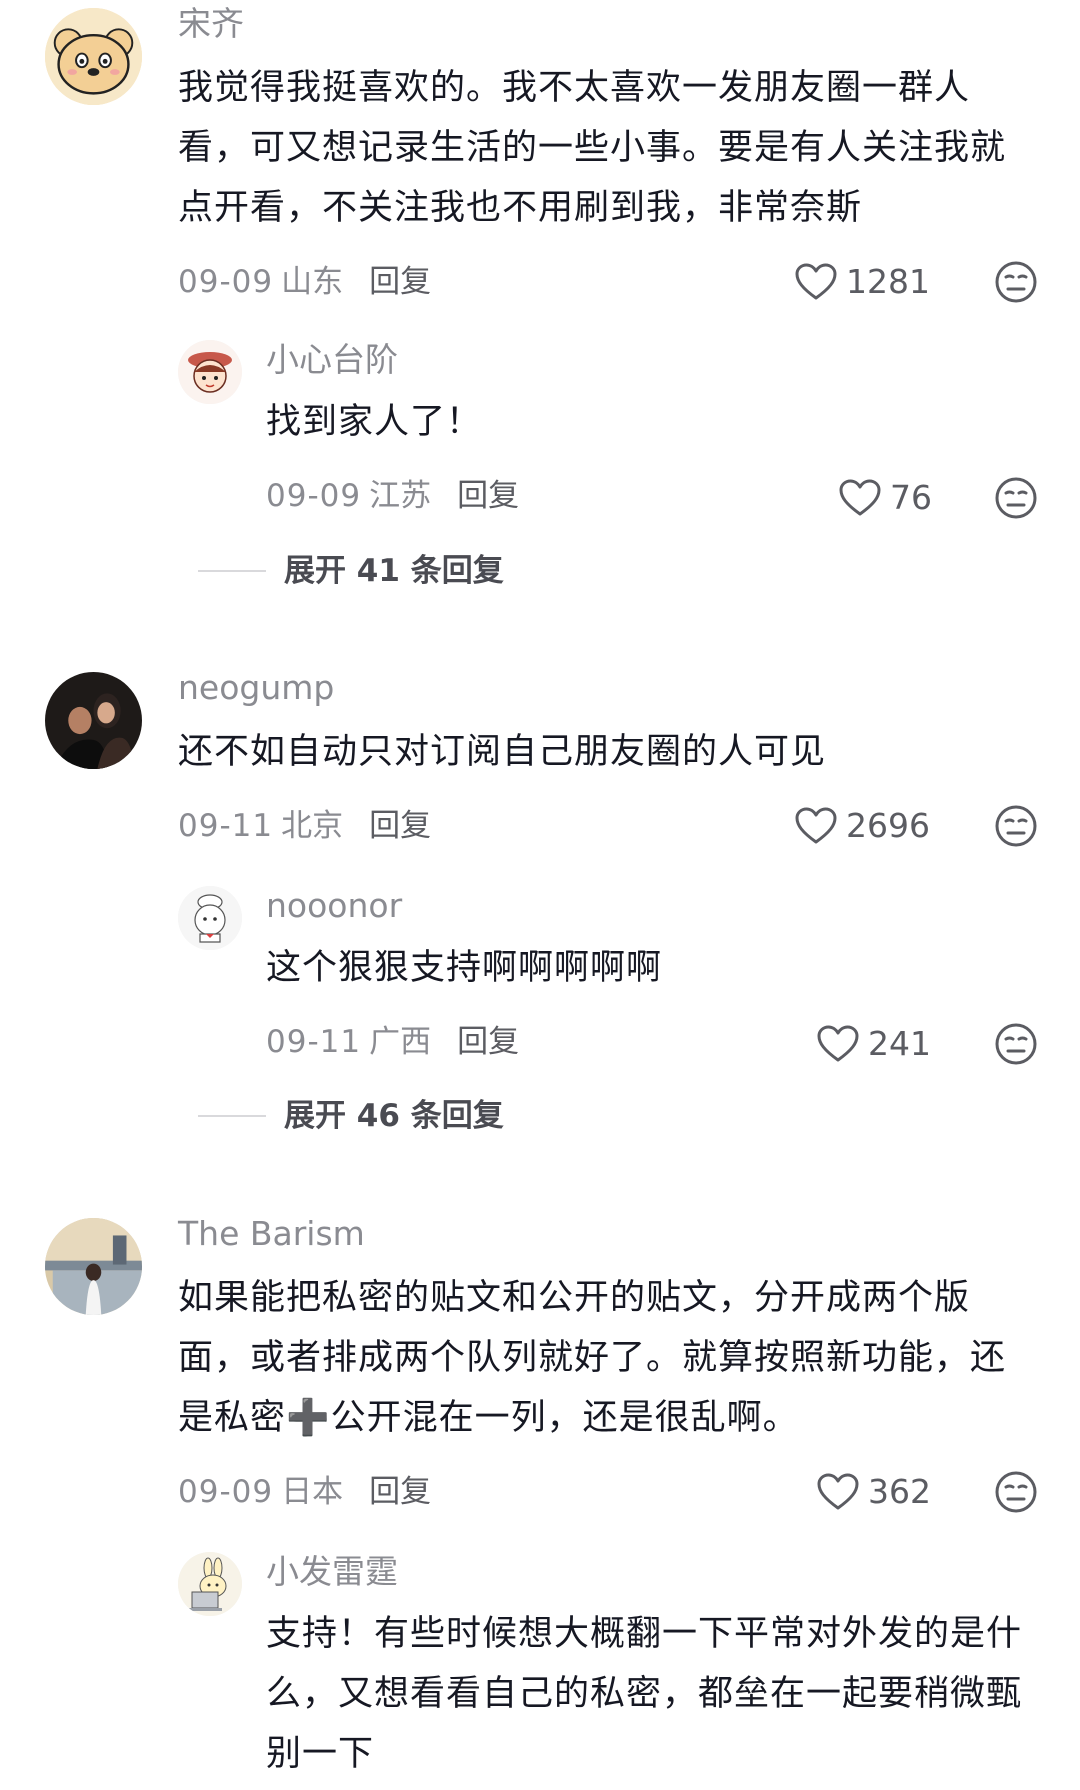 The height and width of the screenshot is (1790, 1080). What do you see at coordinates (312, 282) in the screenshot?
I see `comment-location: 山东` at bounding box center [312, 282].